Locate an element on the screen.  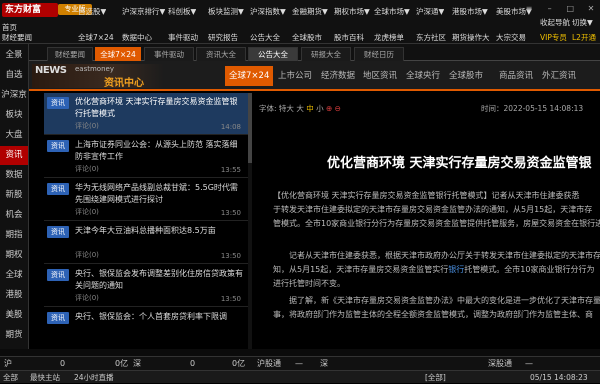
menu-ranking: 沪深京排行▼ is located at coordinates (143, 11).